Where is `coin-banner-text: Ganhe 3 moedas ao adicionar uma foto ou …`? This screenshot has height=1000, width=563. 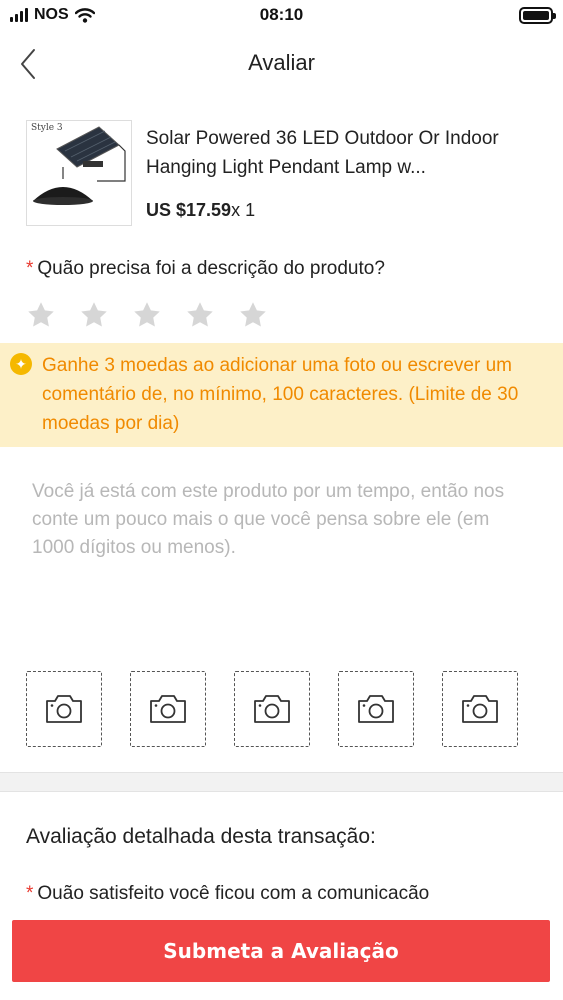
coin-banner-text: Ganhe 3 moedas ao adicionar uma foto ou … is located at coordinates (280, 394).